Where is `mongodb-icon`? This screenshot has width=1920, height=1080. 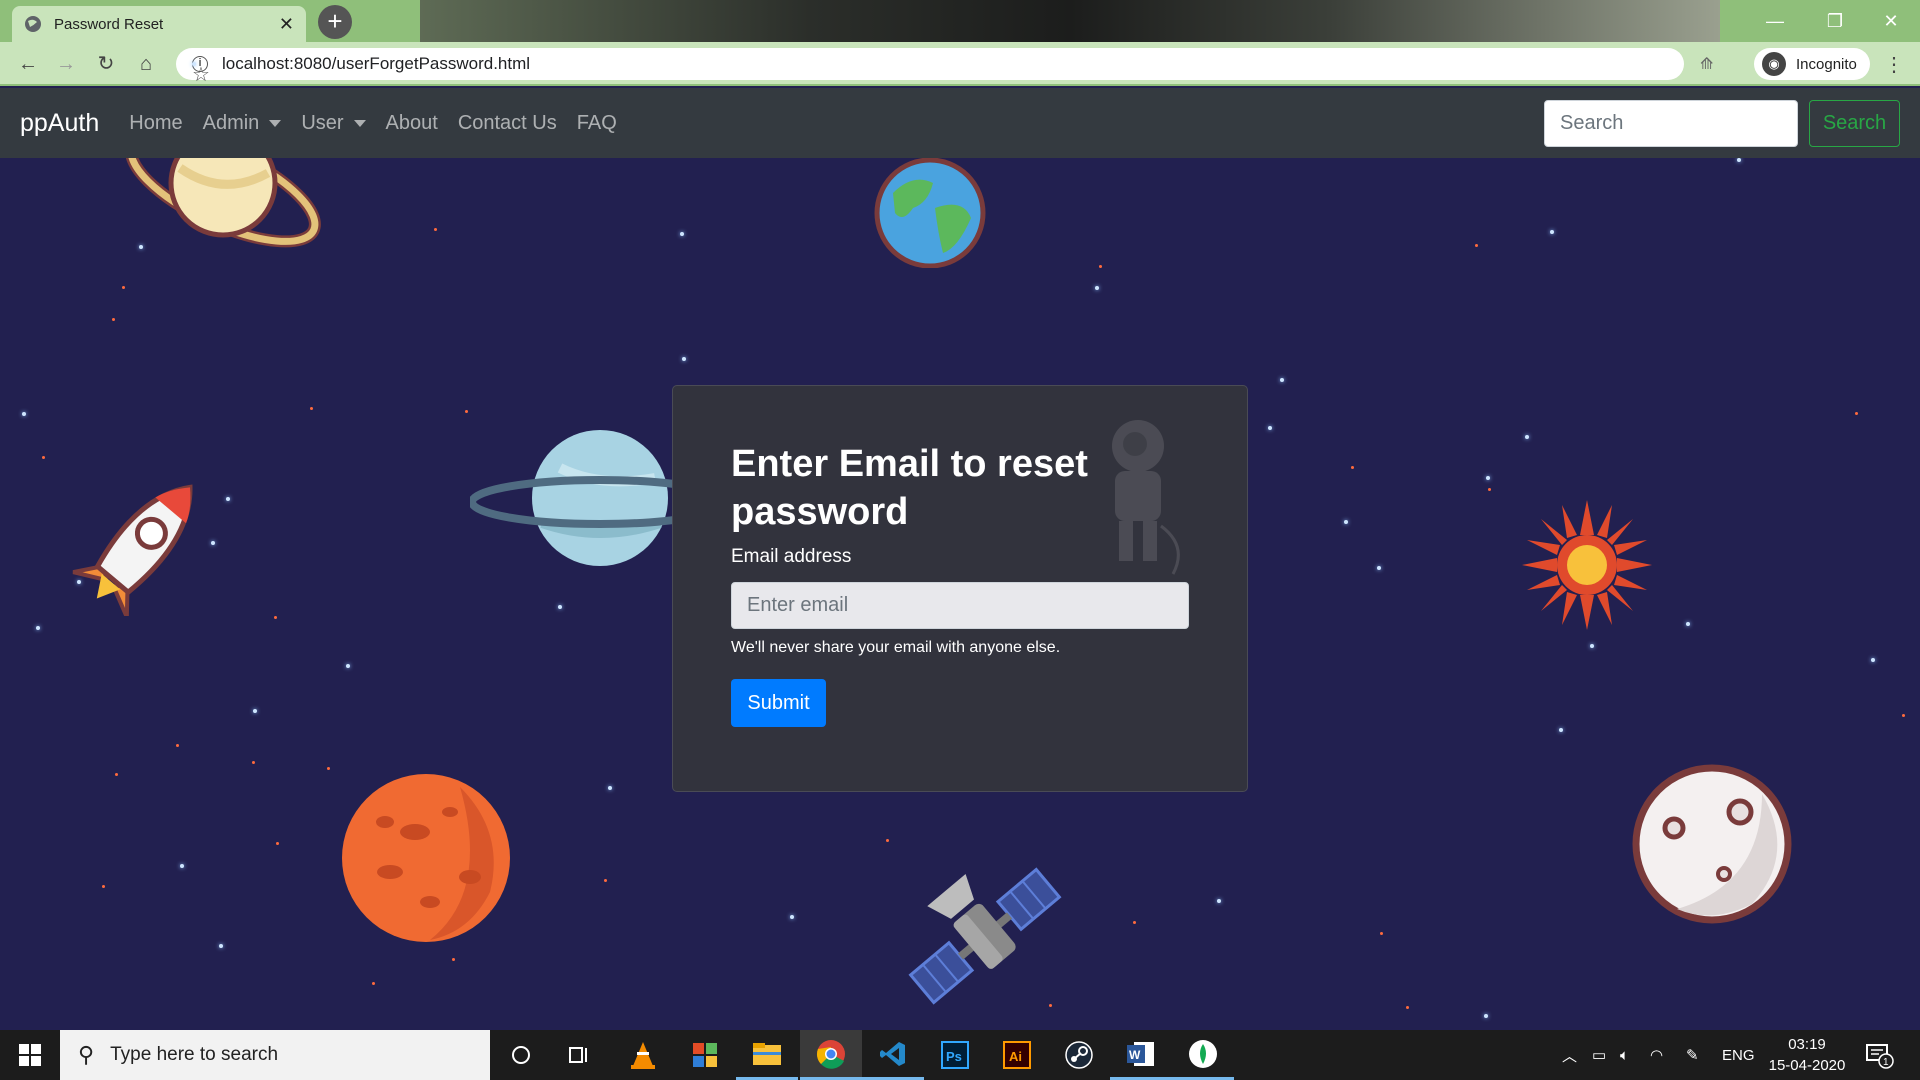 mongodb-icon is located at coordinates (1203, 1055).